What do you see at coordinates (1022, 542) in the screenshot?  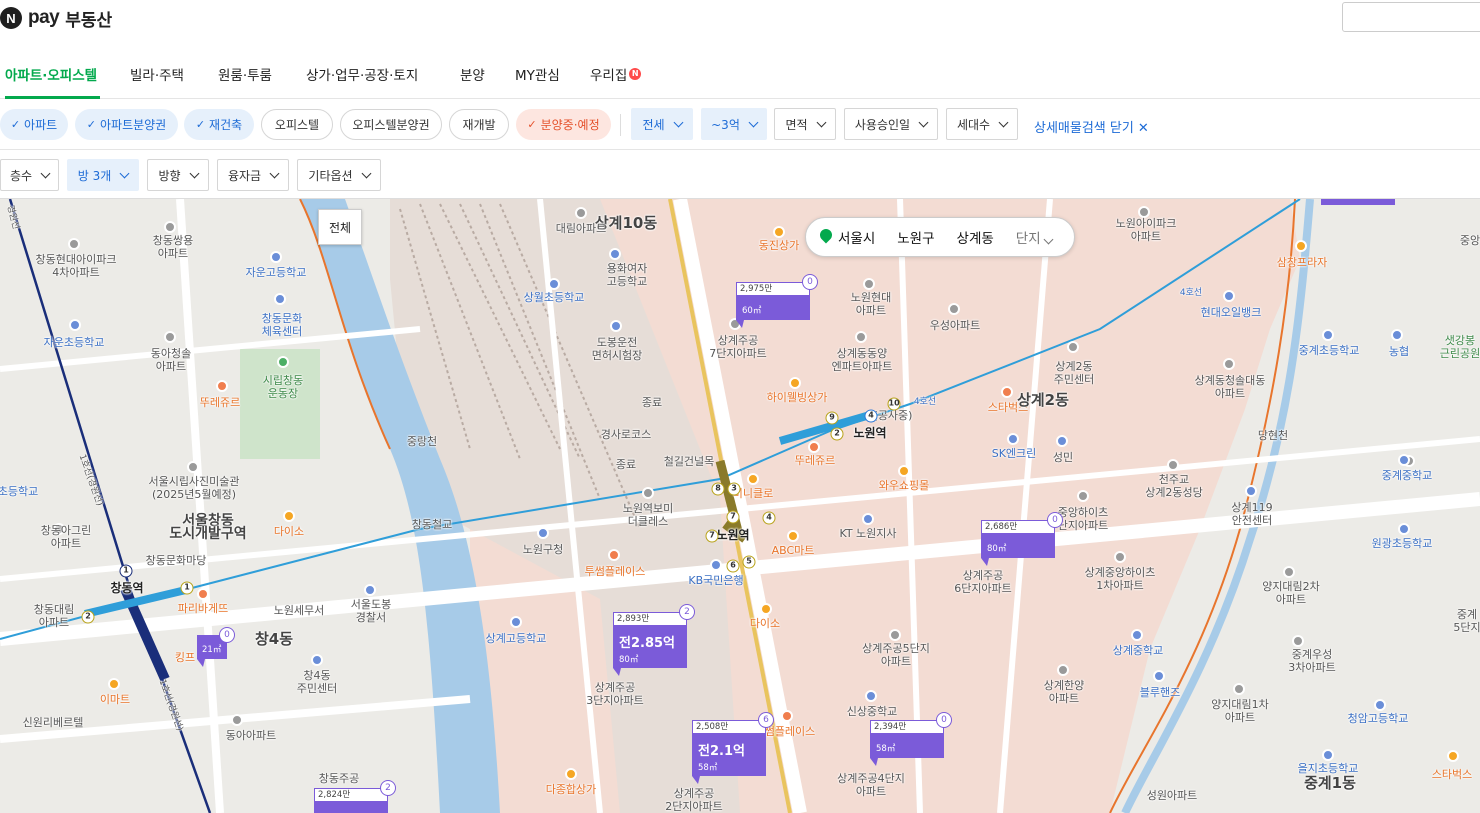 I see `price-marker: 2,686만 80㎡ 0` at bounding box center [1022, 542].